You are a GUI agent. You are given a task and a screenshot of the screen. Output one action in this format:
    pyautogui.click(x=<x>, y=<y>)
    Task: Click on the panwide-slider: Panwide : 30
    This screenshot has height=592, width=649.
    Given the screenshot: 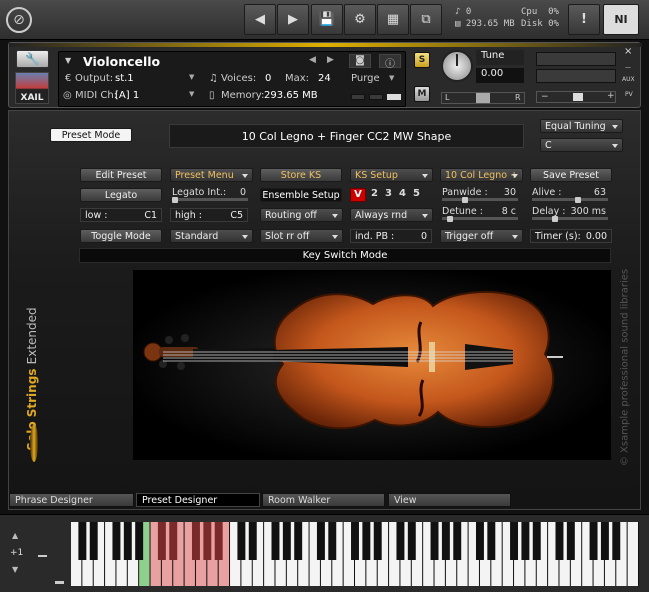 What is the action you would take?
    pyautogui.click(x=480, y=195)
    